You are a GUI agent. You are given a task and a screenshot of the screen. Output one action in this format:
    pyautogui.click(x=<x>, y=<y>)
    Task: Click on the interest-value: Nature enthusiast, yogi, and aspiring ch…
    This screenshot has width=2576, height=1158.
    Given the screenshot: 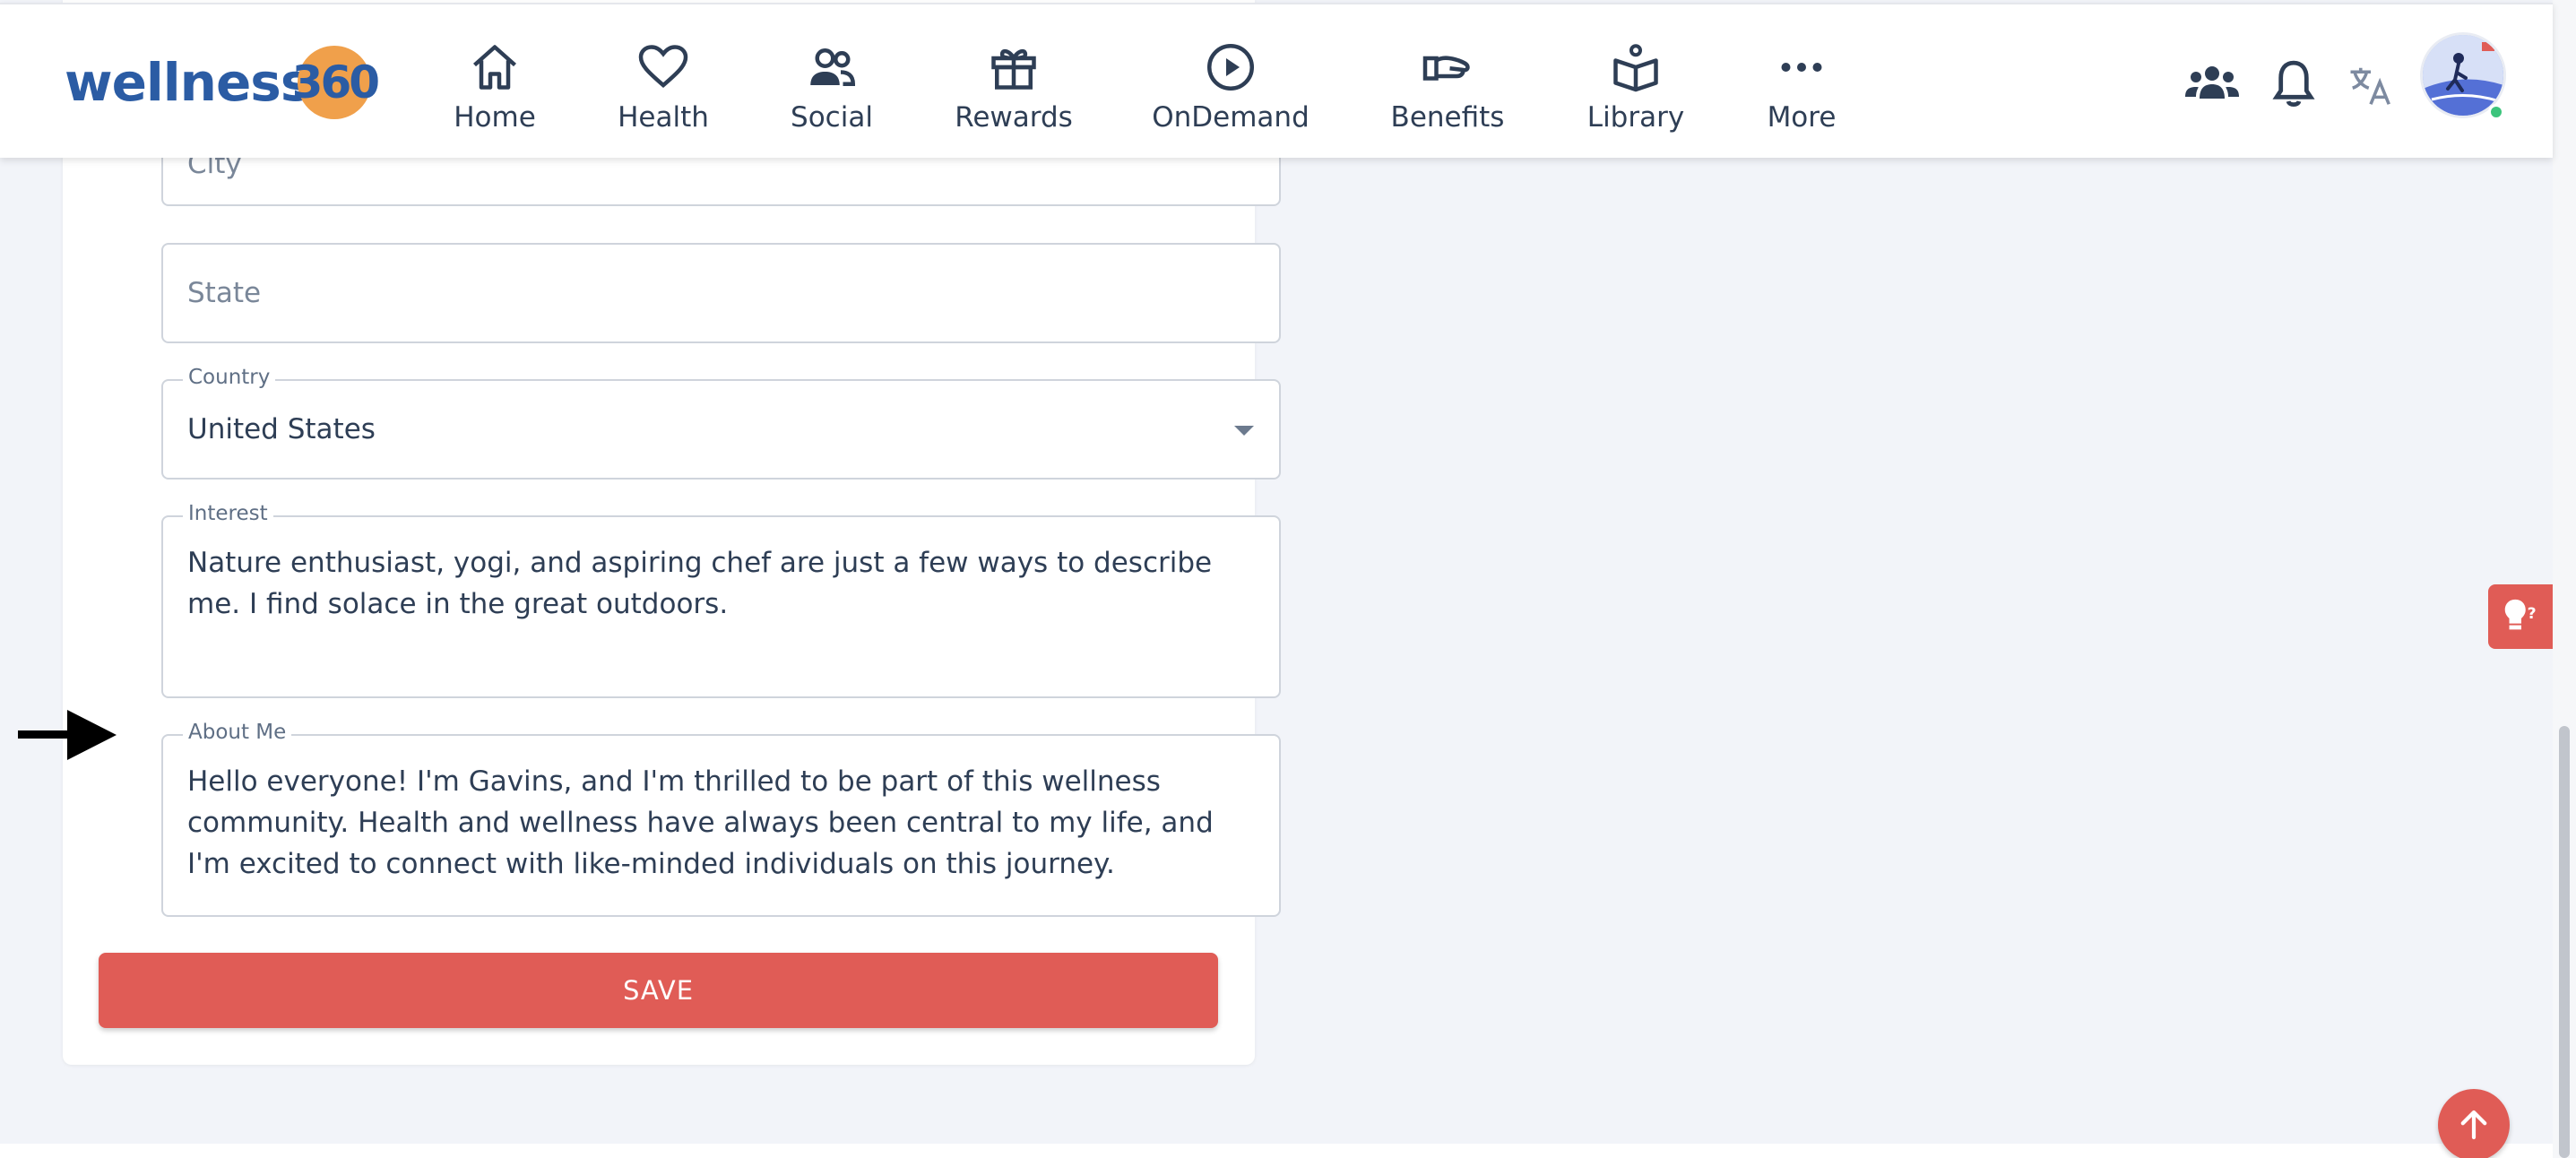 What is the action you would take?
    pyautogui.click(x=700, y=583)
    